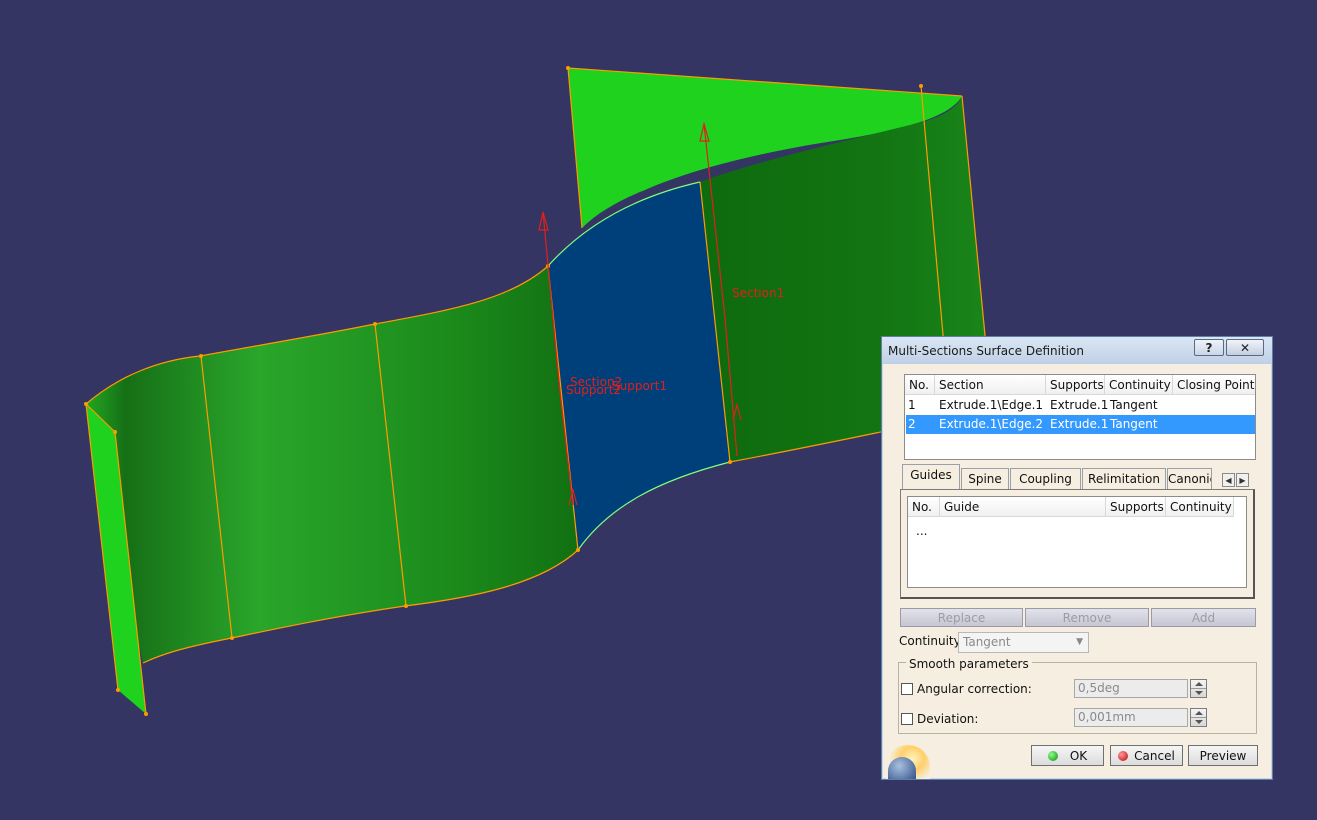 The image size is (1317, 820). Describe the element at coordinates (1087, 617) in the screenshot. I see `remove-button: Remove` at that location.